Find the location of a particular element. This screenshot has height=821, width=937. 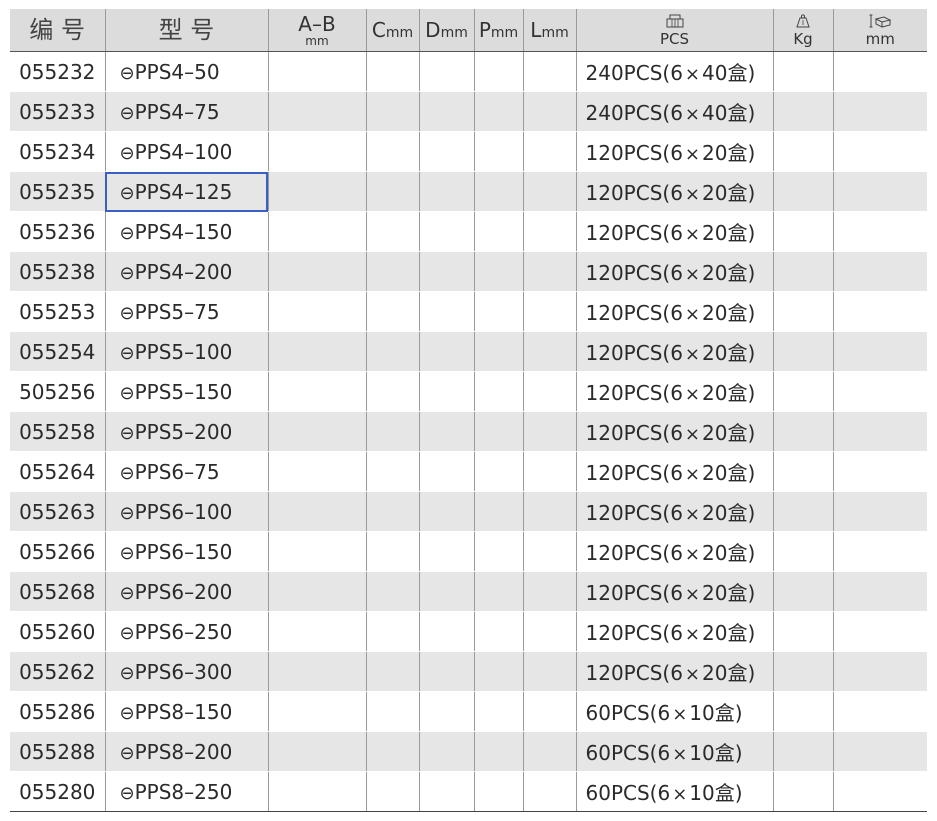

model-text: PPS4–125 is located at coordinates (183, 191).